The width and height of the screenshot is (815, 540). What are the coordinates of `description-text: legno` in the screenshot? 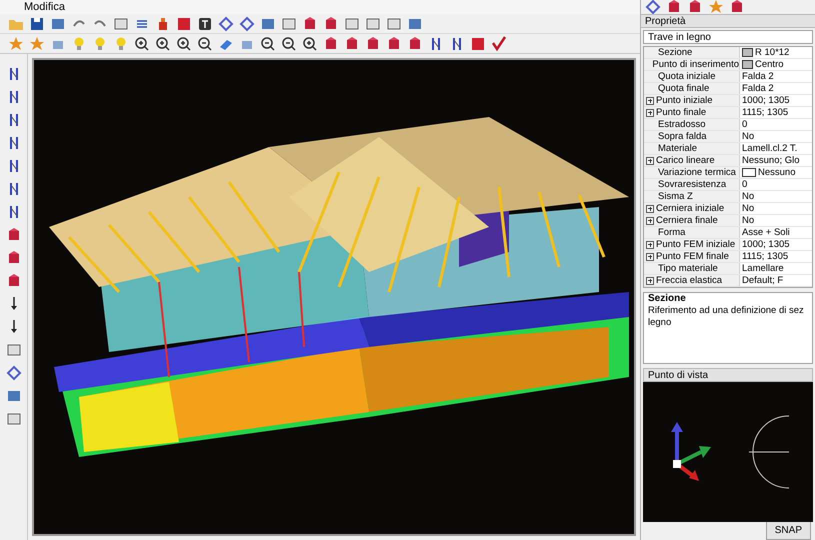 It's located at (660, 323).